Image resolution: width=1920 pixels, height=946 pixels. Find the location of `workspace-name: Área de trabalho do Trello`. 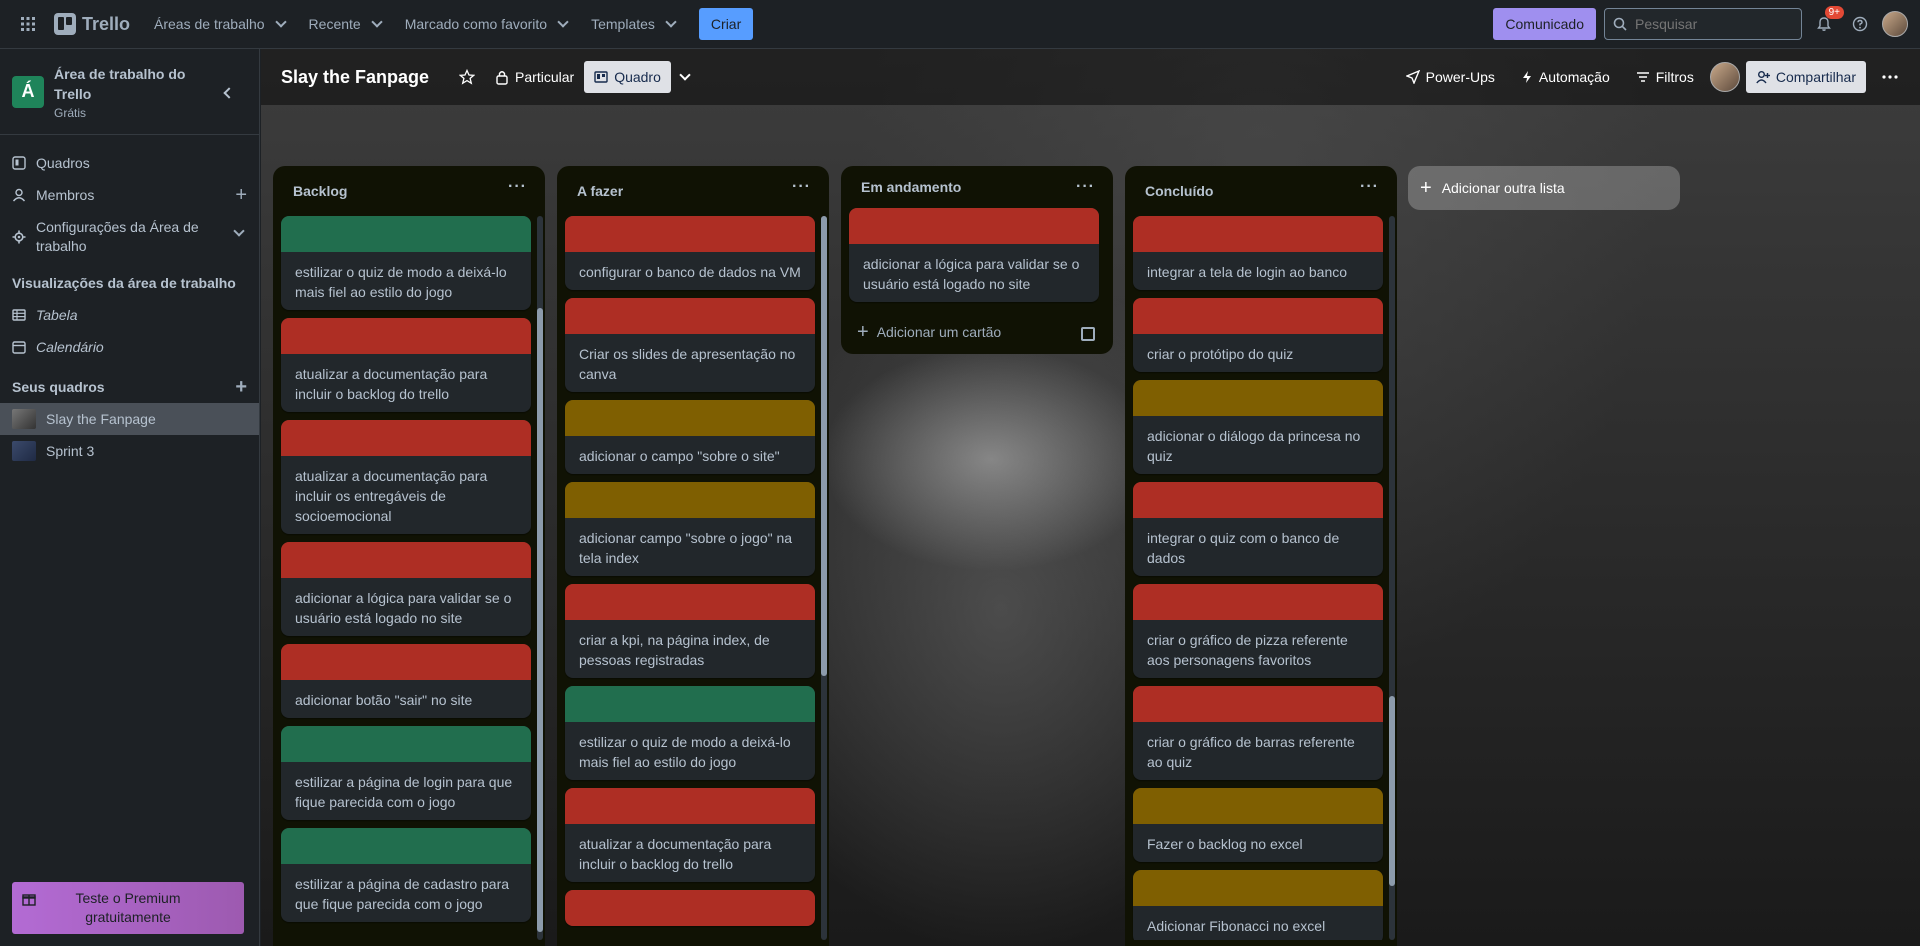

workspace-name: Área de trabalho do Trello is located at coordinates (129, 84).